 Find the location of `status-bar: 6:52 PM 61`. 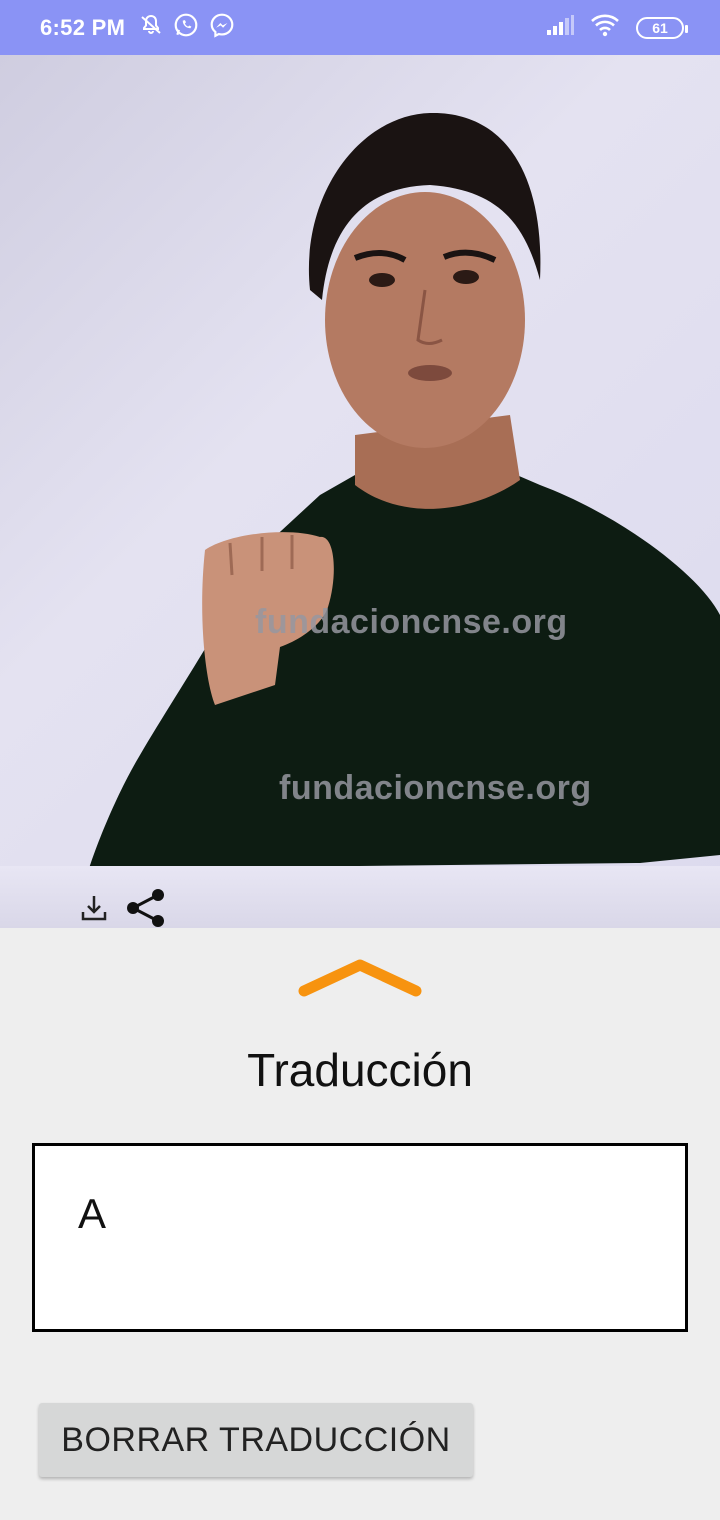

status-bar: 6:52 PM 61 is located at coordinates (360, 27).